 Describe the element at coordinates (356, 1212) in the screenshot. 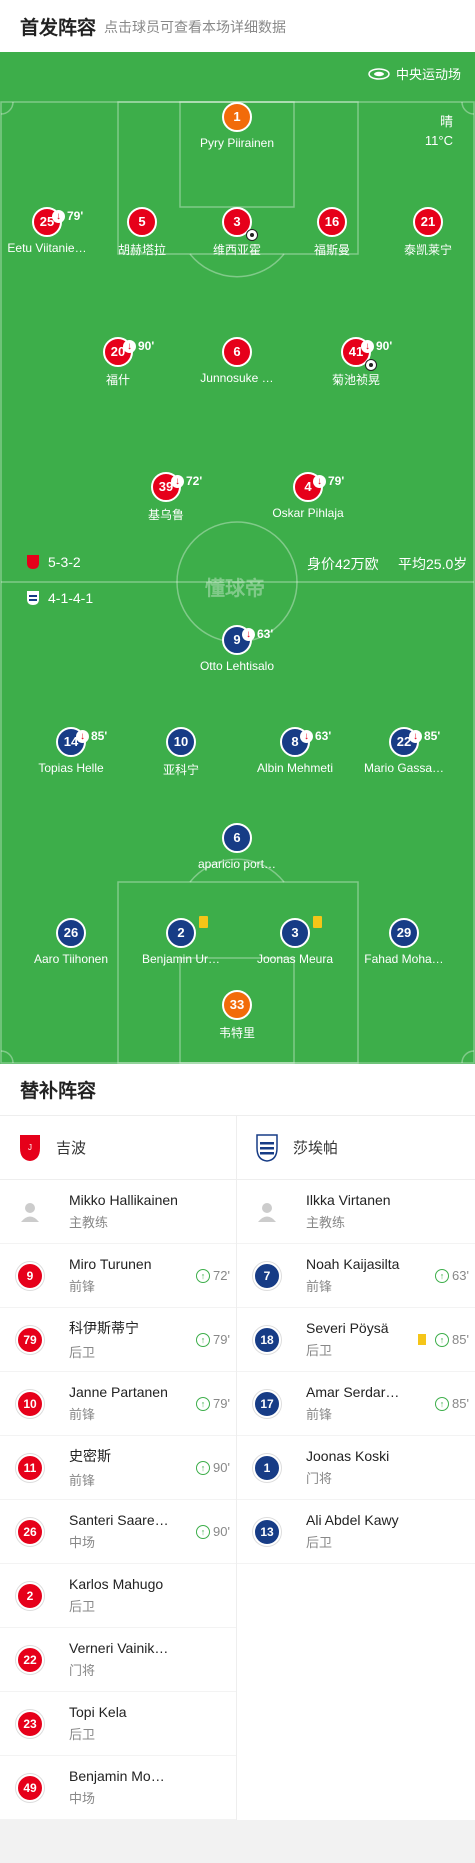

I see `away-coach-row: Ilkka Virtanen 主教练` at that location.